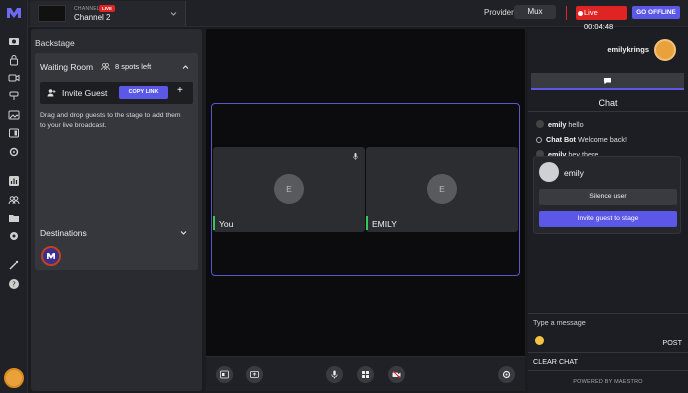 Image resolution: width=688 pixels, height=393 pixels. Describe the element at coordinates (14, 13) in the screenshot. I see `maestro-logo` at that location.